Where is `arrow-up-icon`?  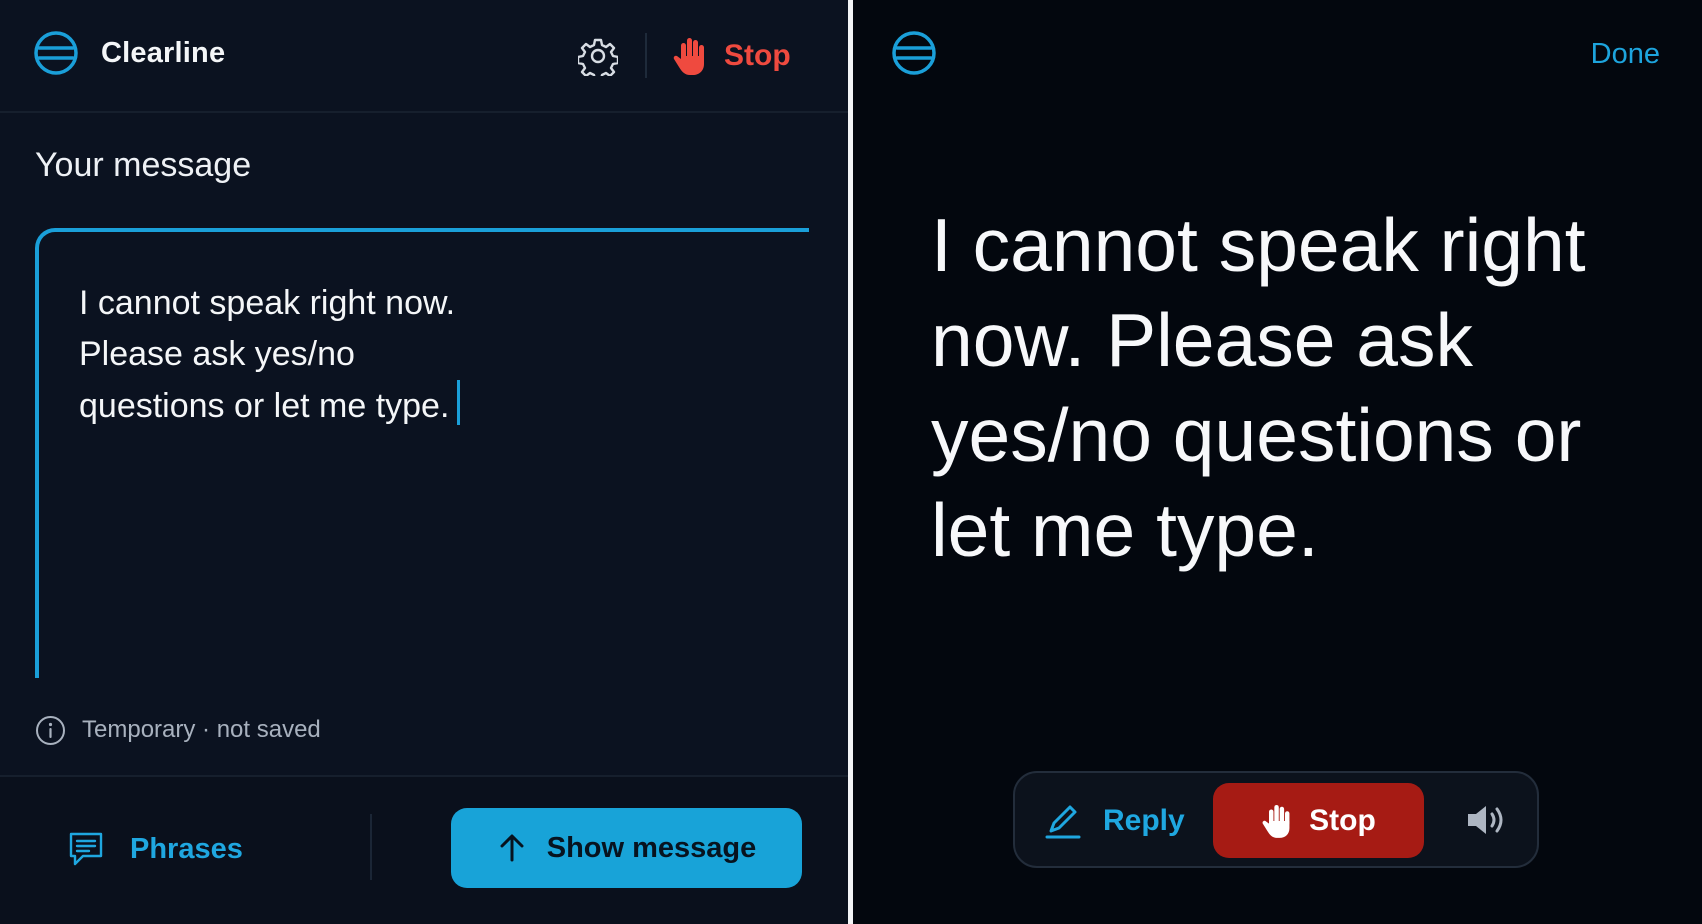
arrow-up-icon is located at coordinates (512, 848).